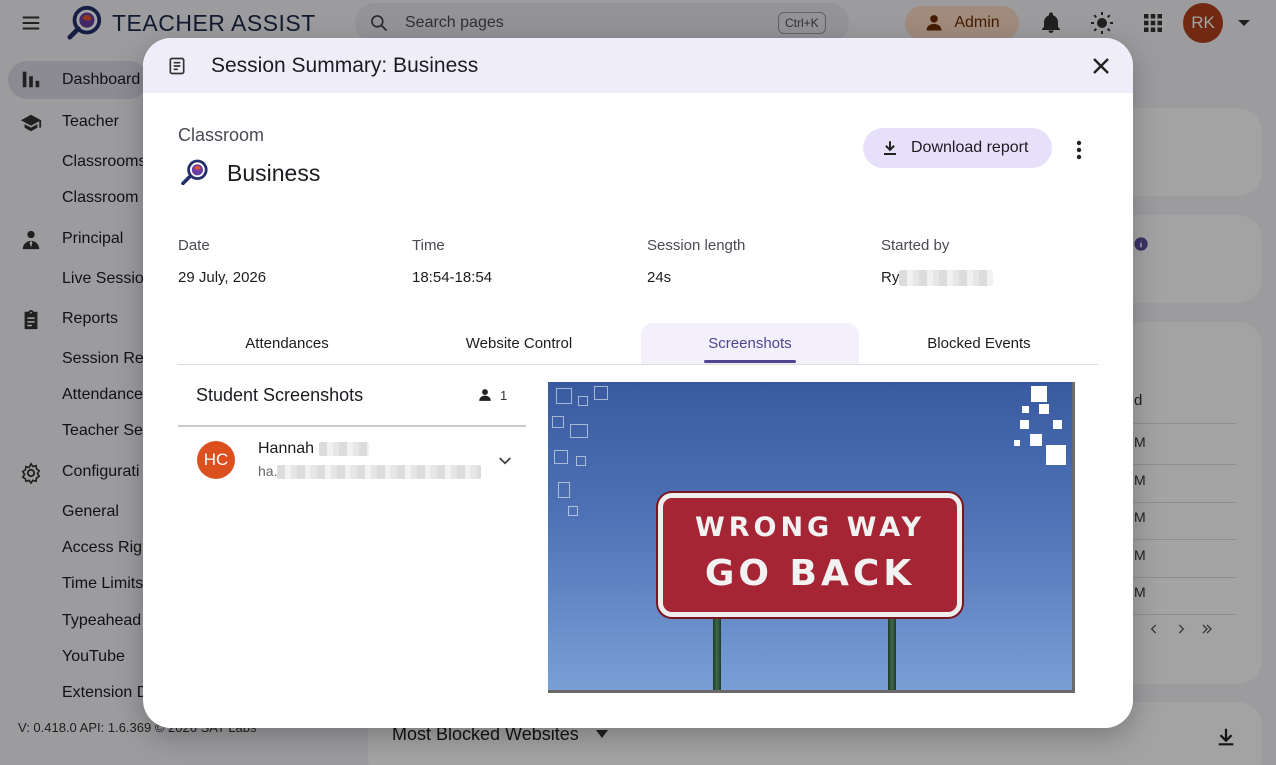  I want to click on close-icon, so click(1101, 66).